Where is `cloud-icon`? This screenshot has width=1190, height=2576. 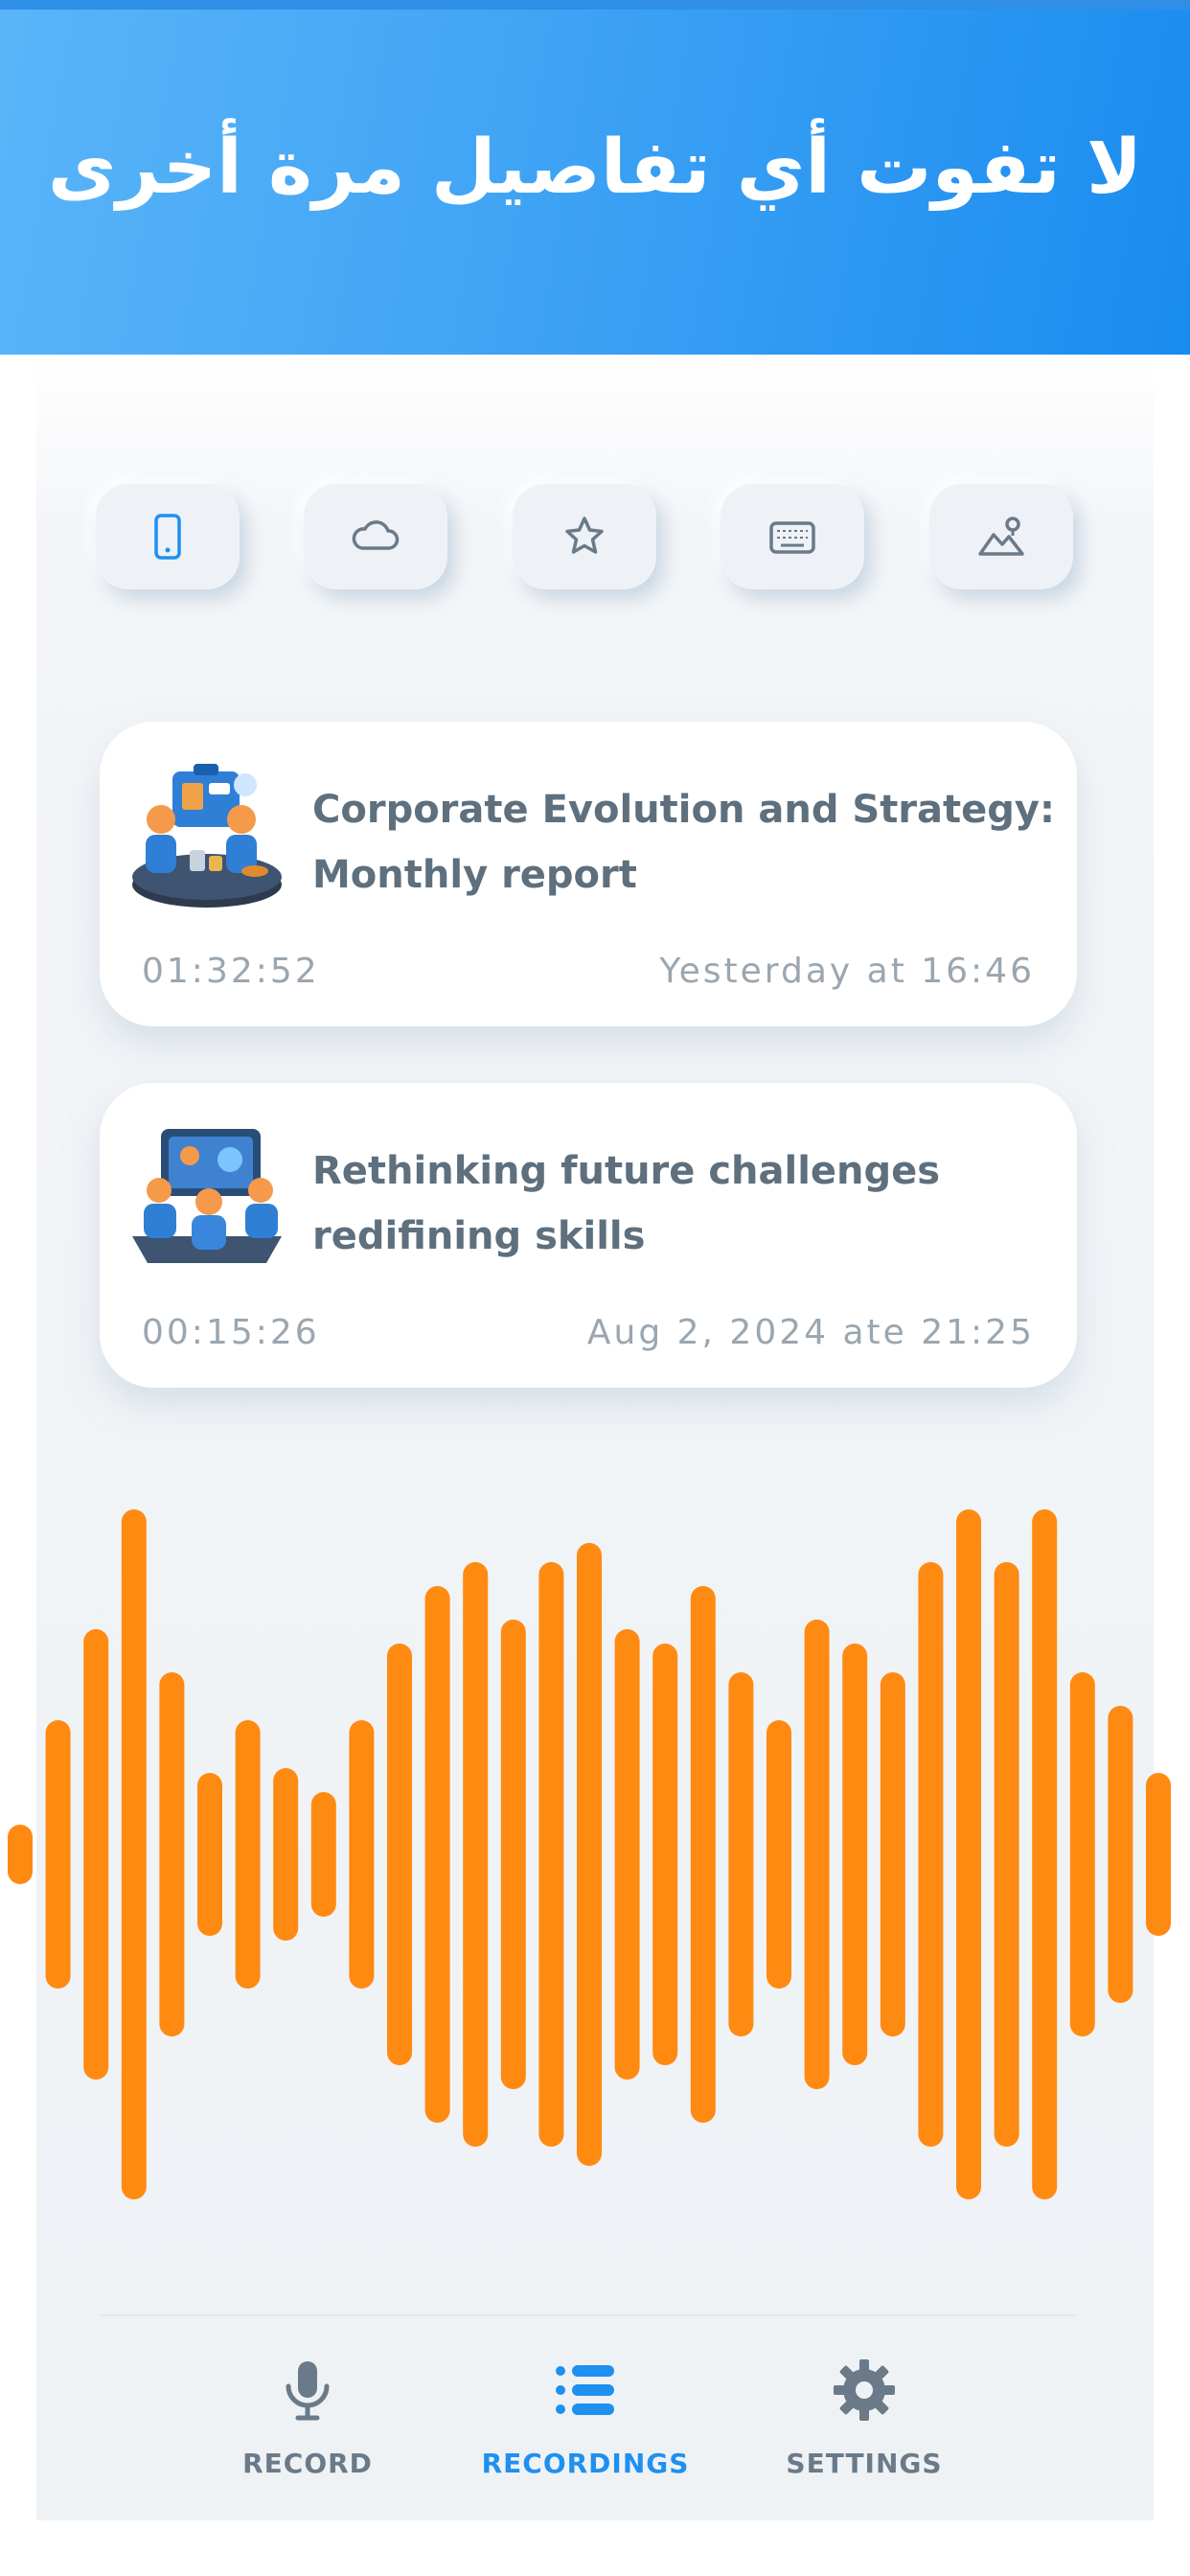 cloud-icon is located at coordinates (376, 535).